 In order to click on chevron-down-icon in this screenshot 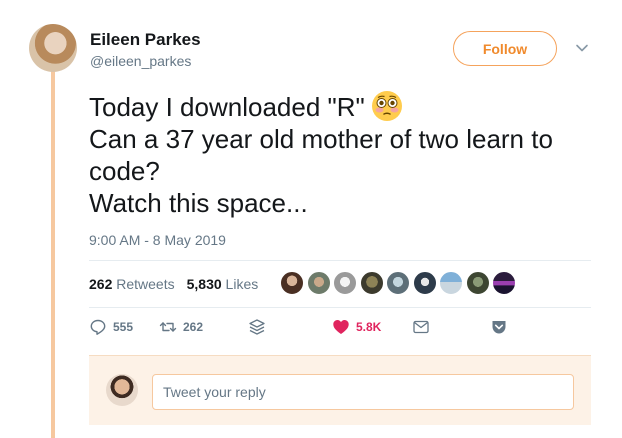, I will do `click(582, 48)`.